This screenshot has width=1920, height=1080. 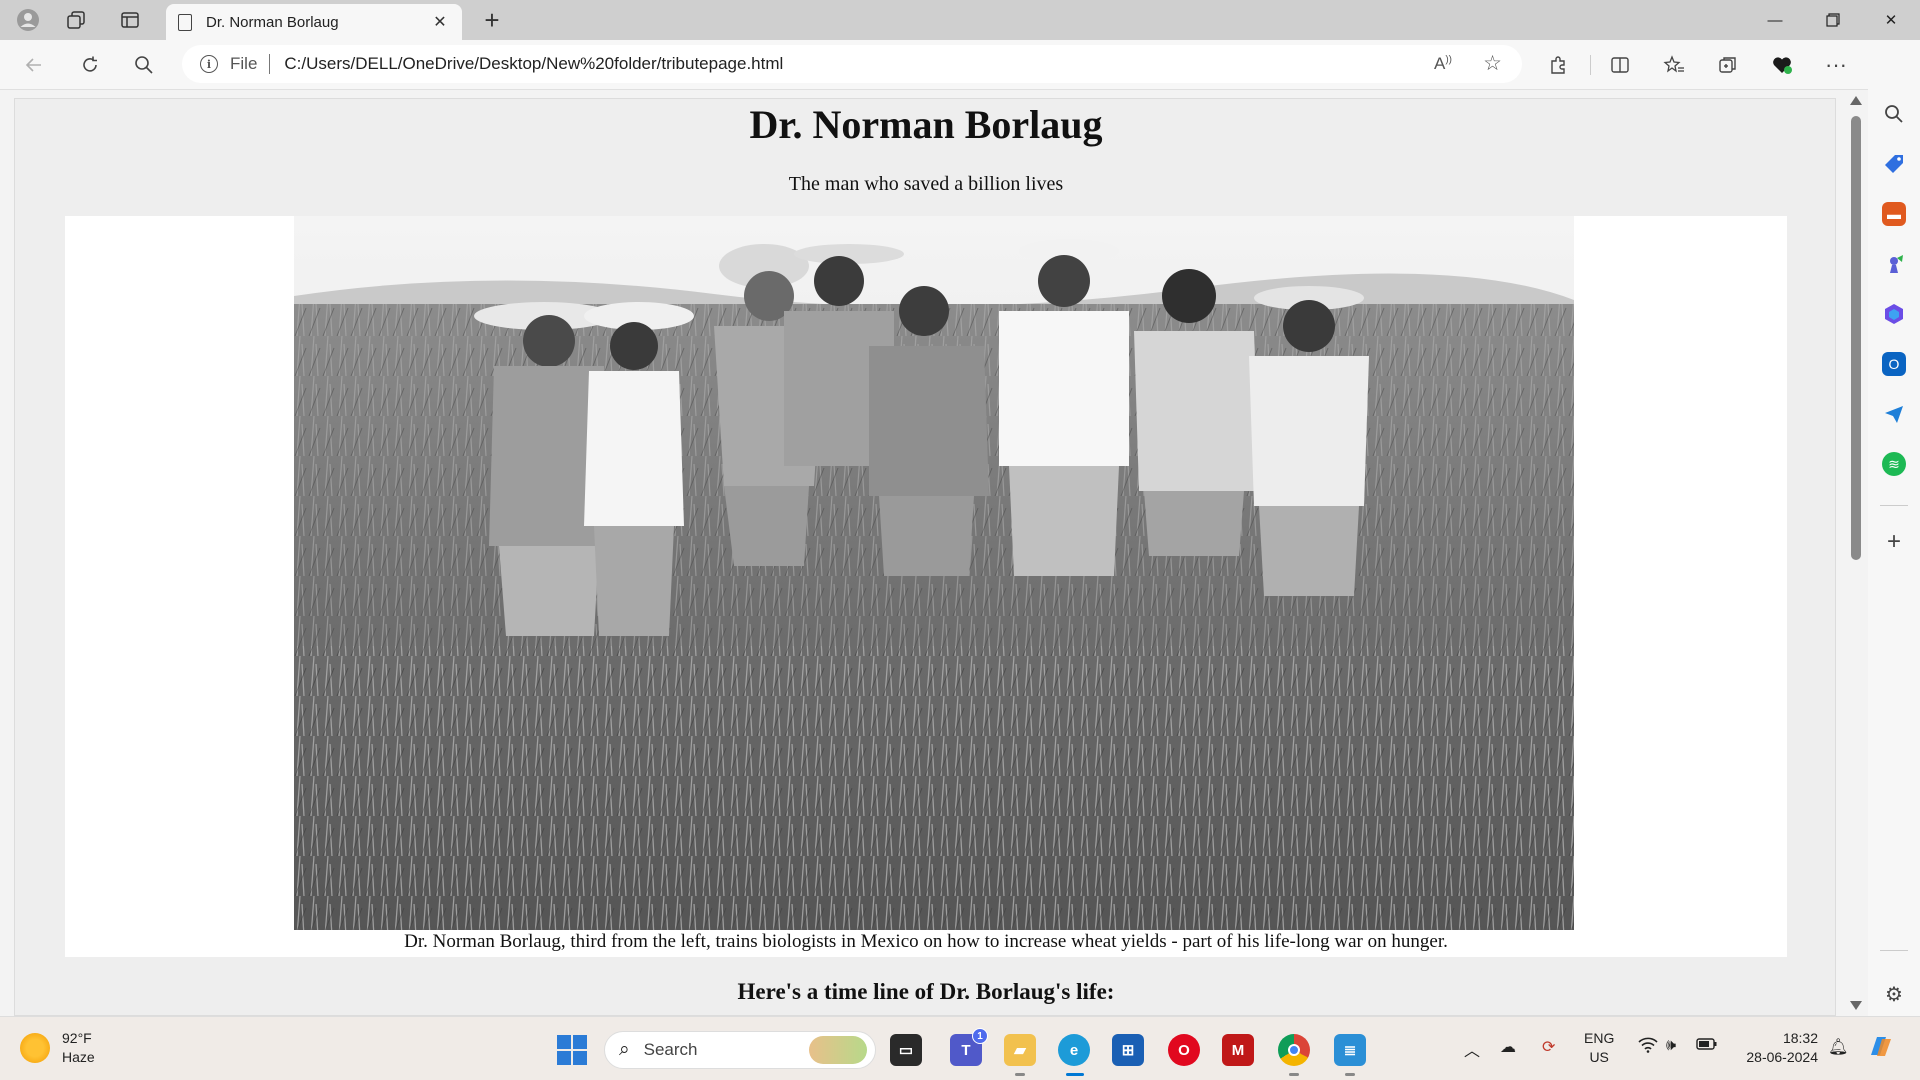 What do you see at coordinates (926, 124) in the screenshot?
I see `page-title: Dr. Norman Borlaug` at bounding box center [926, 124].